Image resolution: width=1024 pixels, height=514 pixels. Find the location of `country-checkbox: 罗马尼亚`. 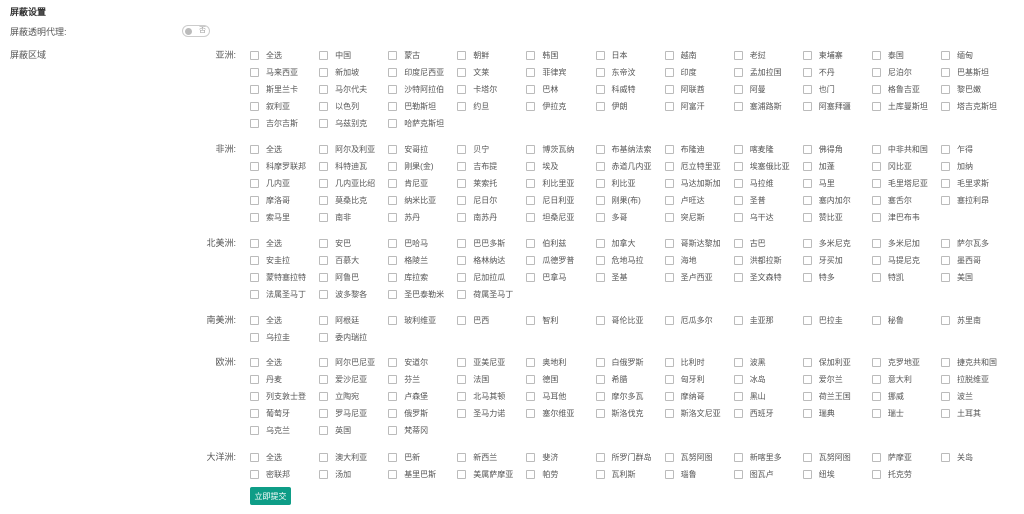

country-checkbox: 罗马尼亚 is located at coordinates (343, 413).